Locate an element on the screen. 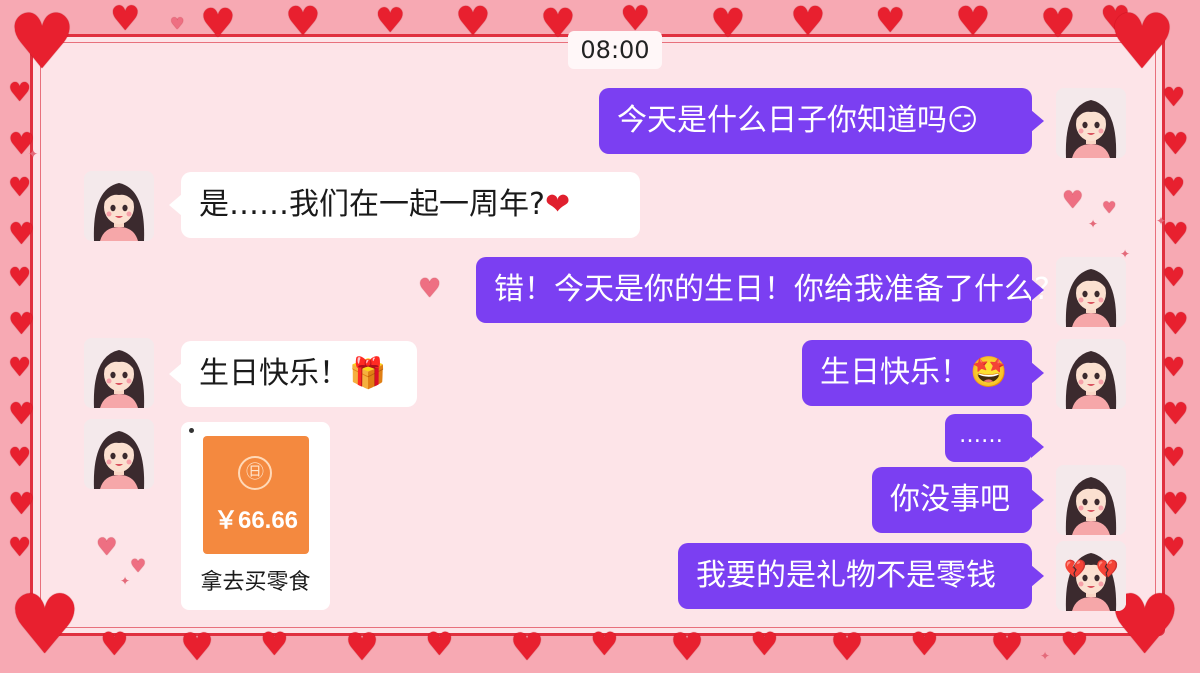 Image resolution: width=1200 pixels, height=673 pixels. message-bubble-outgoing: 今天是什么日子你知道吗😏 is located at coordinates (821, 121).